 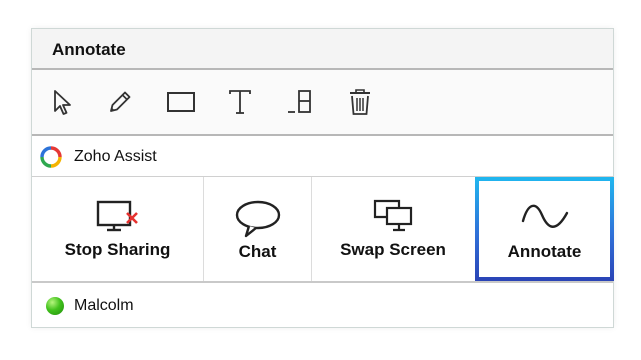 What do you see at coordinates (322, 305) in the screenshot?
I see `user-bar: Malcolm` at bounding box center [322, 305].